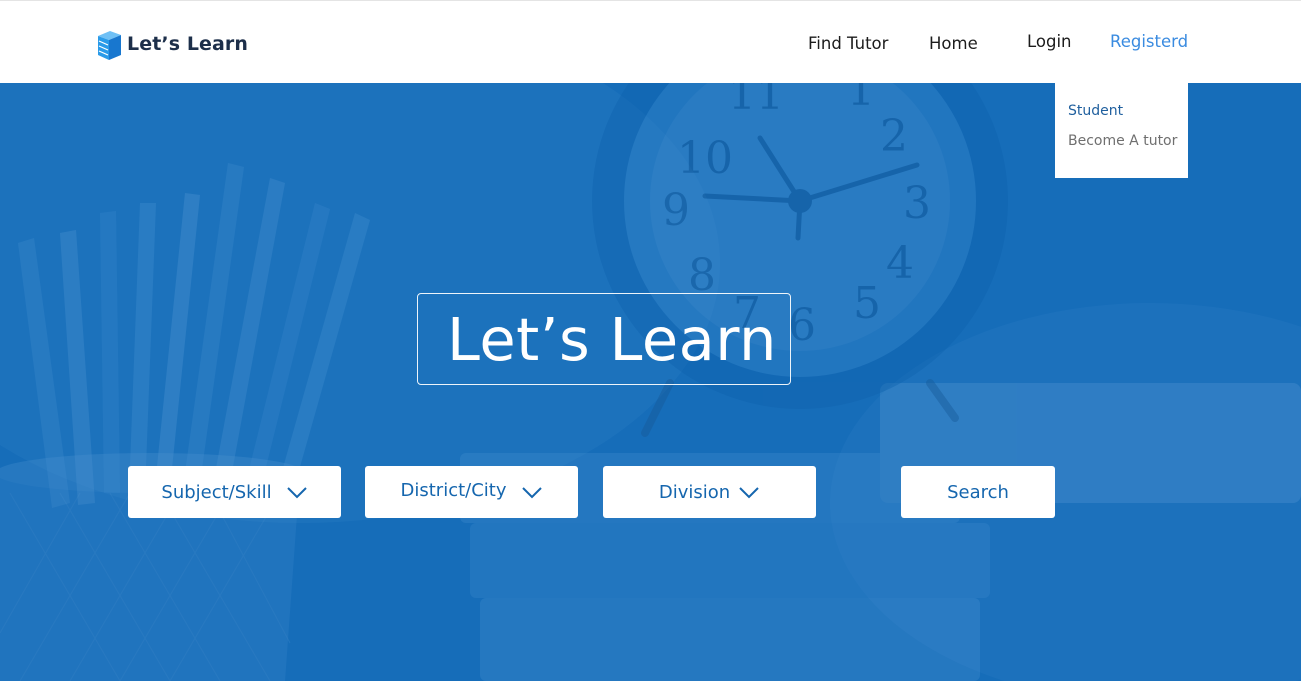  Describe the element at coordinates (1149, 41) in the screenshot. I see `nav-register: Registerd` at that location.